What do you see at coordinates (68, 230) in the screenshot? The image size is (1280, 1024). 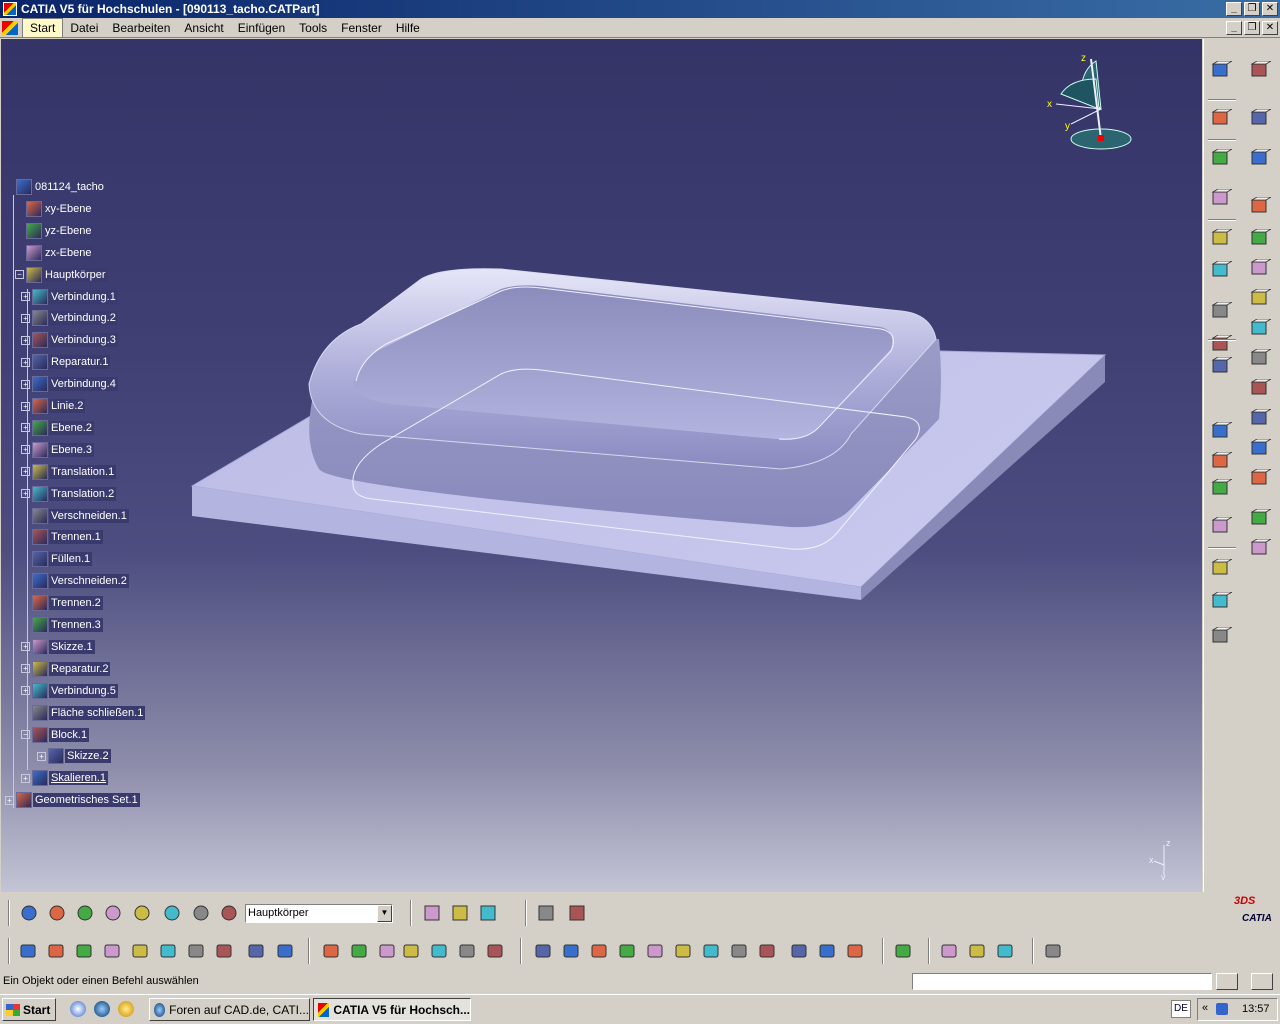 I see `tree-node-label: yz-Ebene` at bounding box center [68, 230].